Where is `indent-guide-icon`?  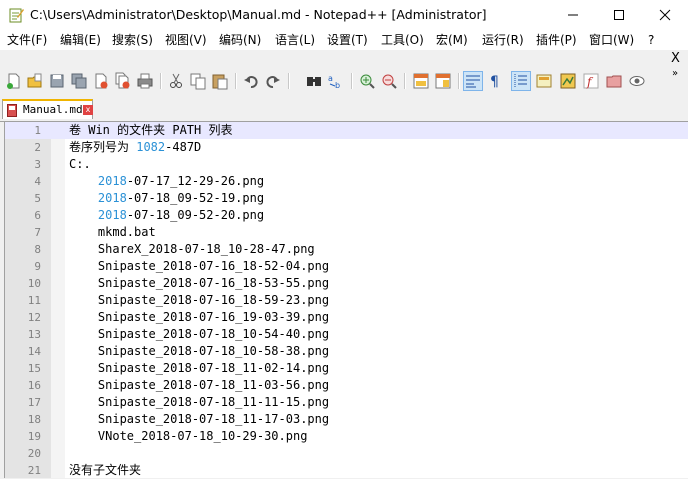 indent-guide-icon is located at coordinates (520, 81).